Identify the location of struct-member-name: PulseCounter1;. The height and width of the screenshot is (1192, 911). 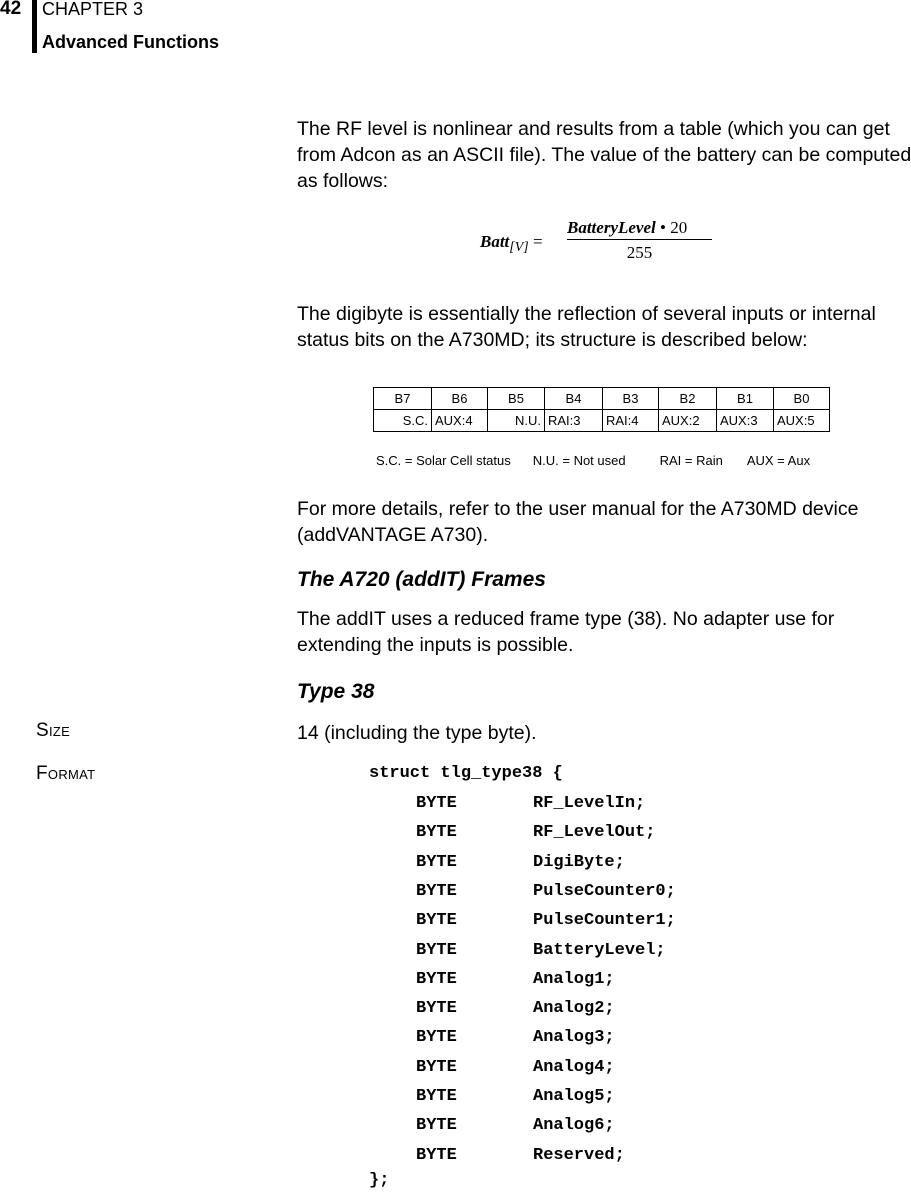
(604, 921).